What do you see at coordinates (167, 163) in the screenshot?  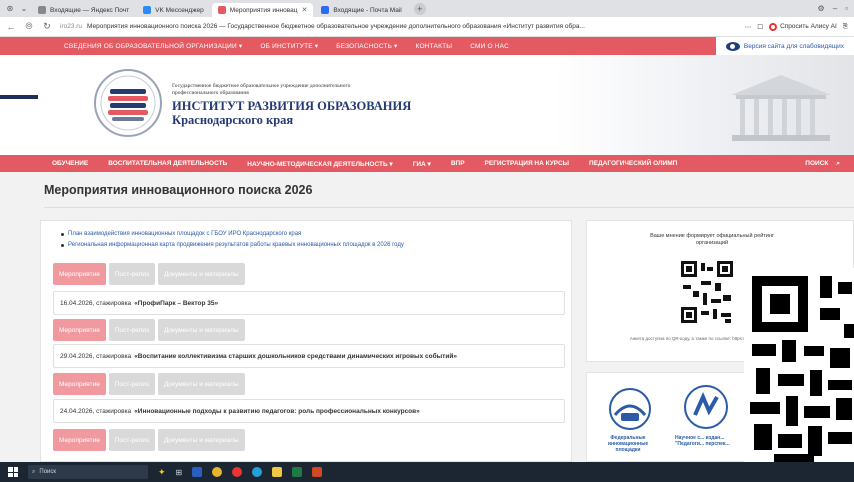 I see `main-menu-item: ВОСПИТАТЕЛЬНАЯ ДЕЯТЕЛЬНОСТЬ` at bounding box center [167, 163].